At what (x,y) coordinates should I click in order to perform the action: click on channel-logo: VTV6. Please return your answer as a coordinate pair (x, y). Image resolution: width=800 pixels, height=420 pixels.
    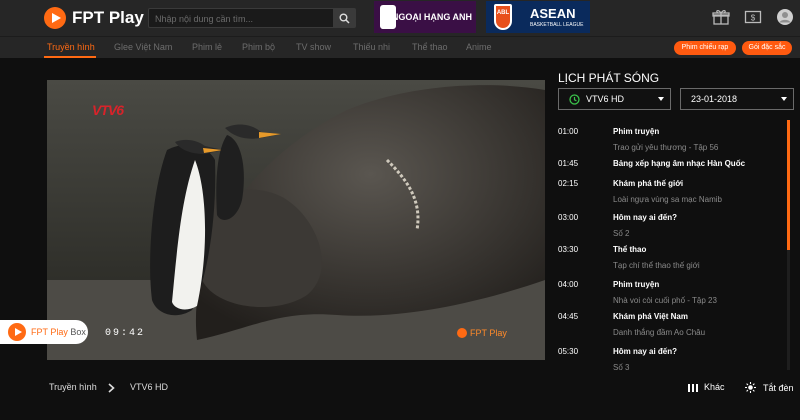
    Looking at the image, I should click on (108, 110).